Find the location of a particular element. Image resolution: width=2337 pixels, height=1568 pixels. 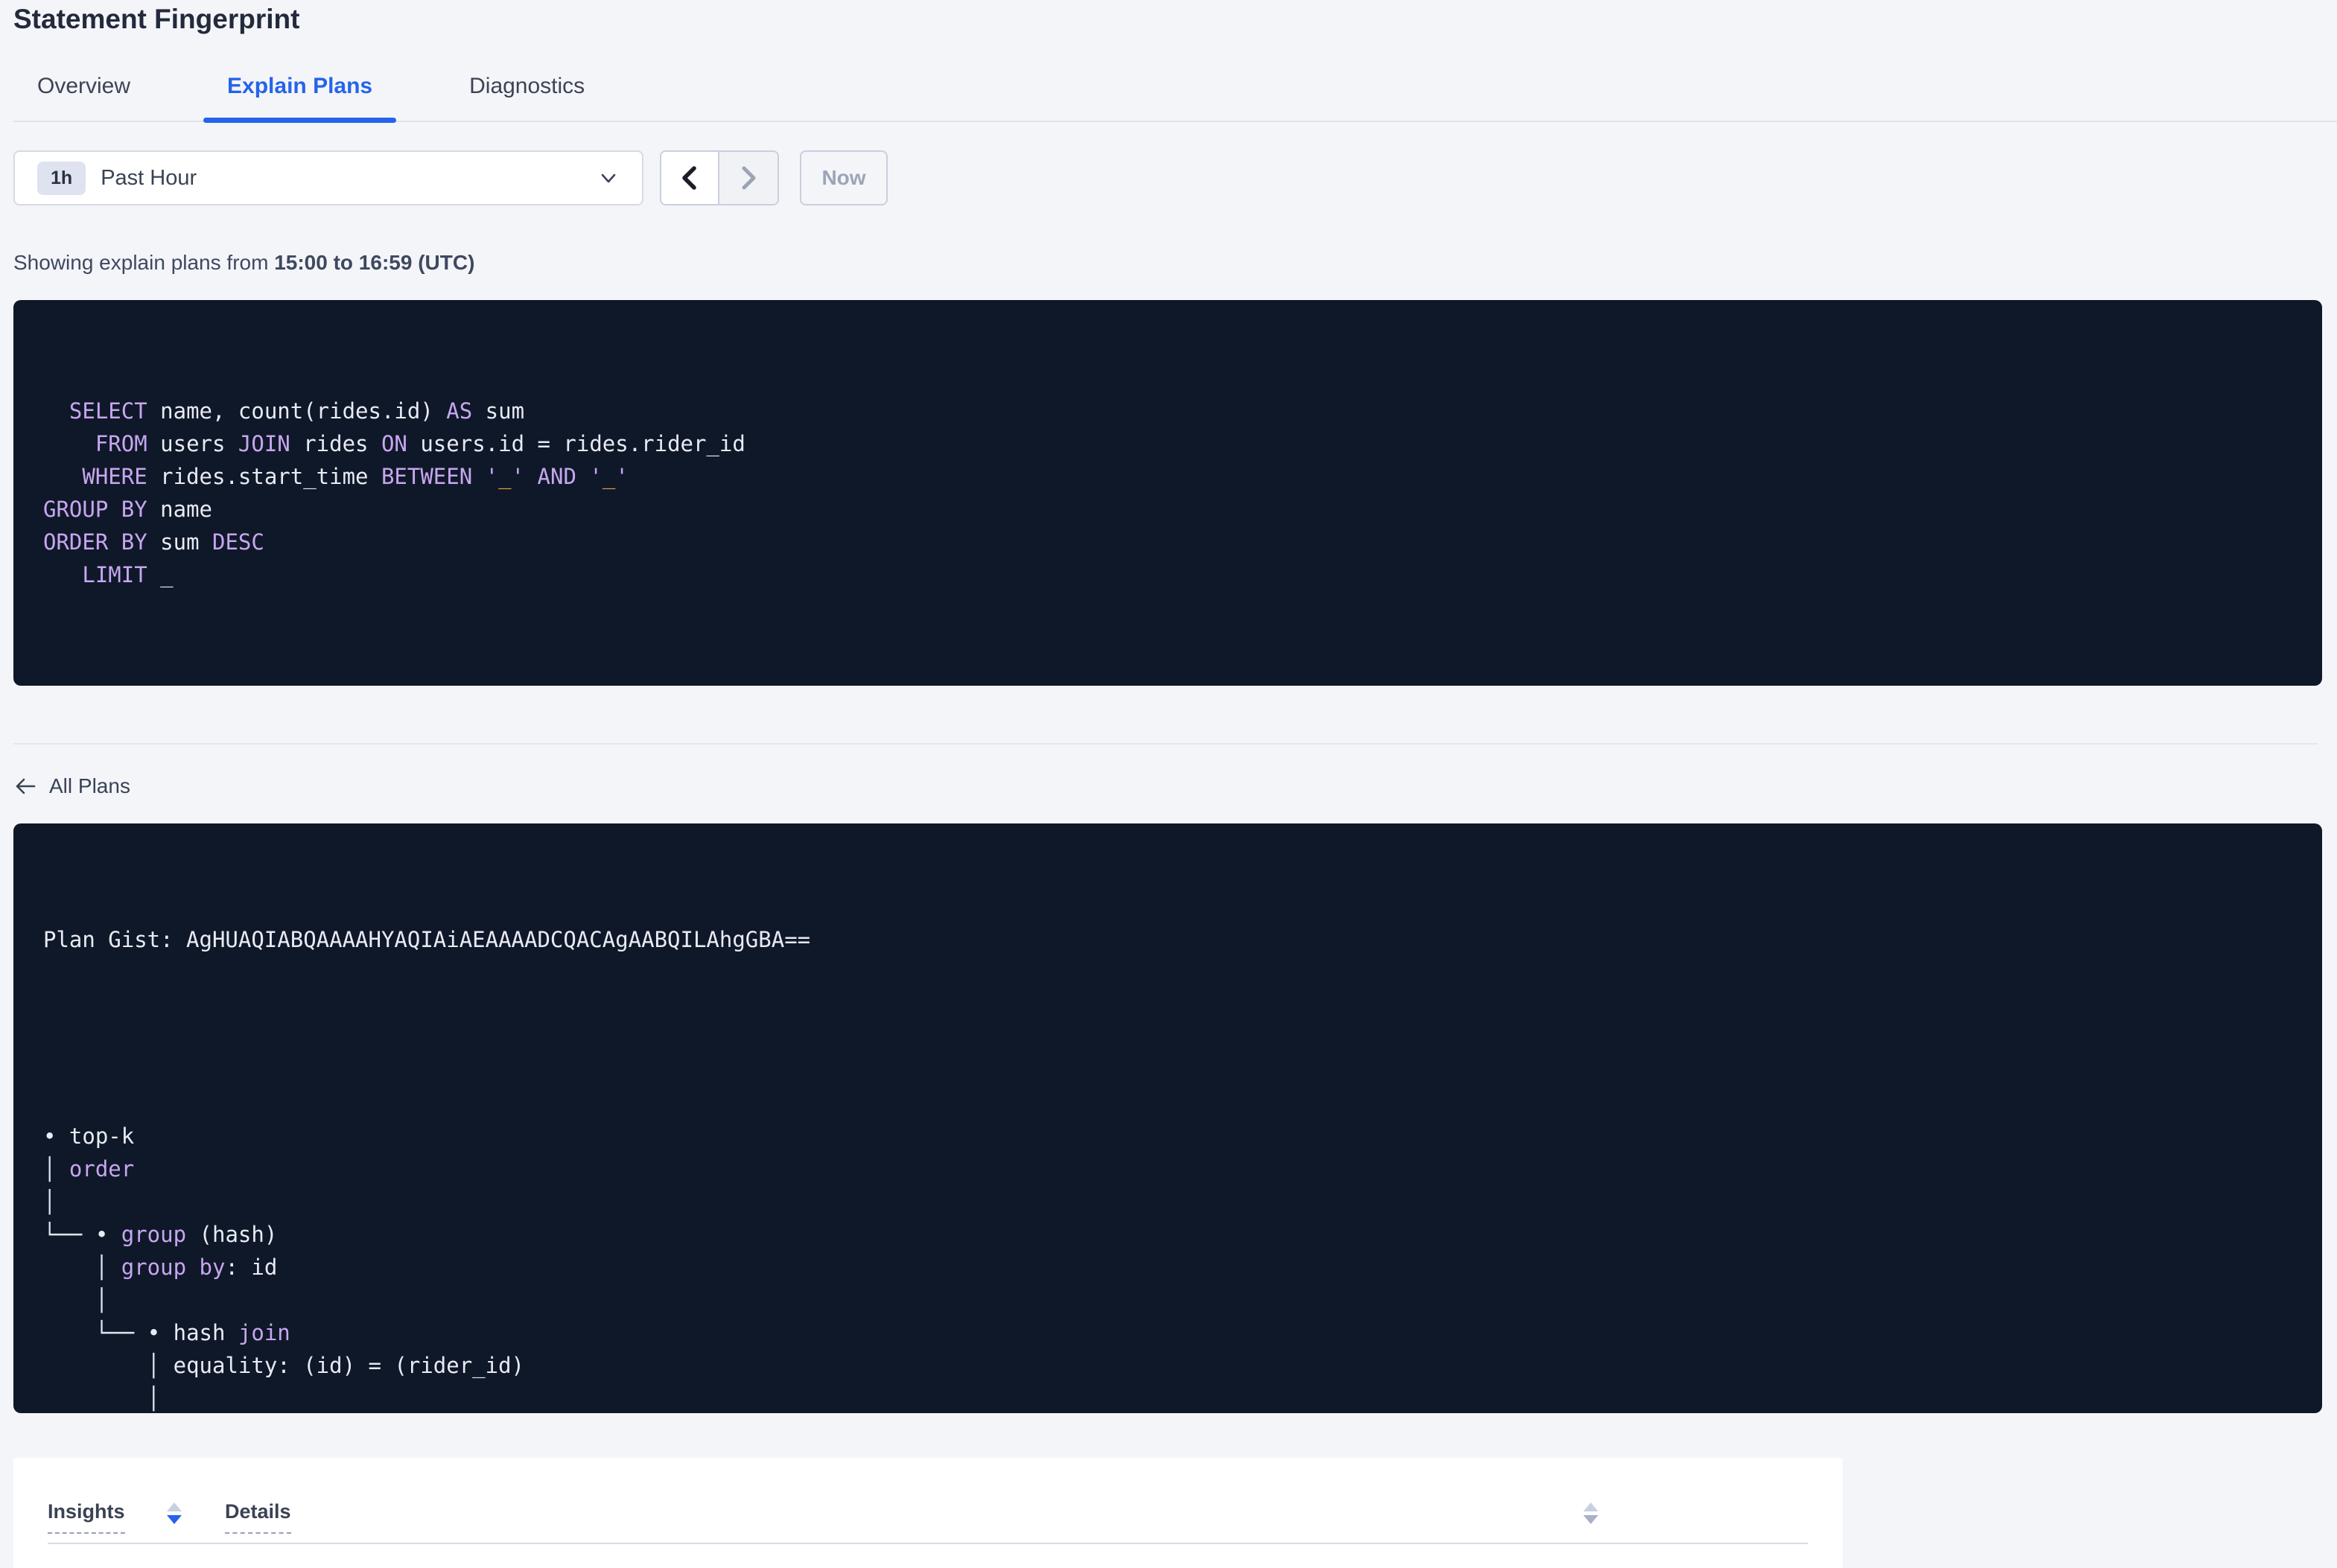

details-column-header: Details is located at coordinates (911, 1517).